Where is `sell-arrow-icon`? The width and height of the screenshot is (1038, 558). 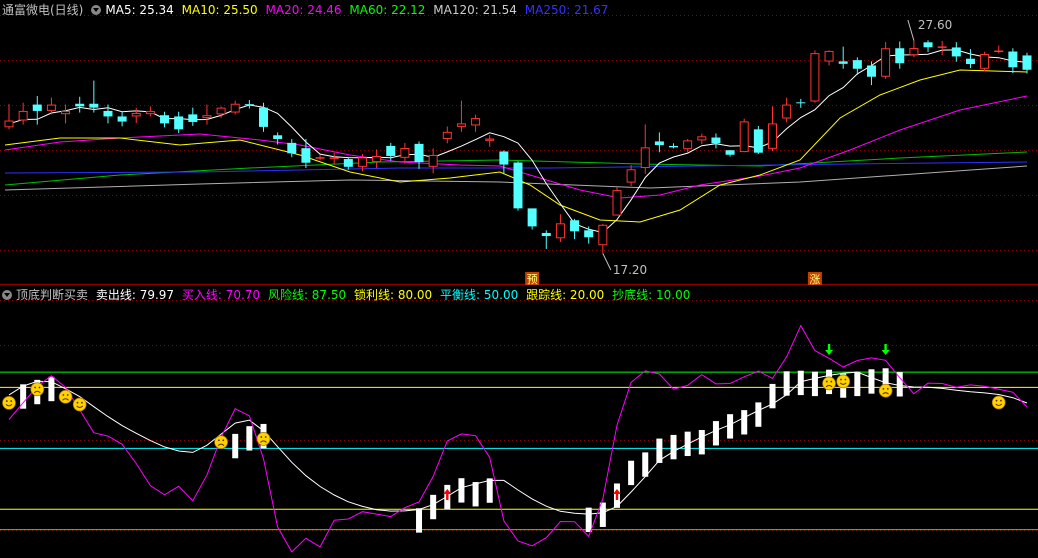 sell-arrow-icon is located at coordinates (829, 349).